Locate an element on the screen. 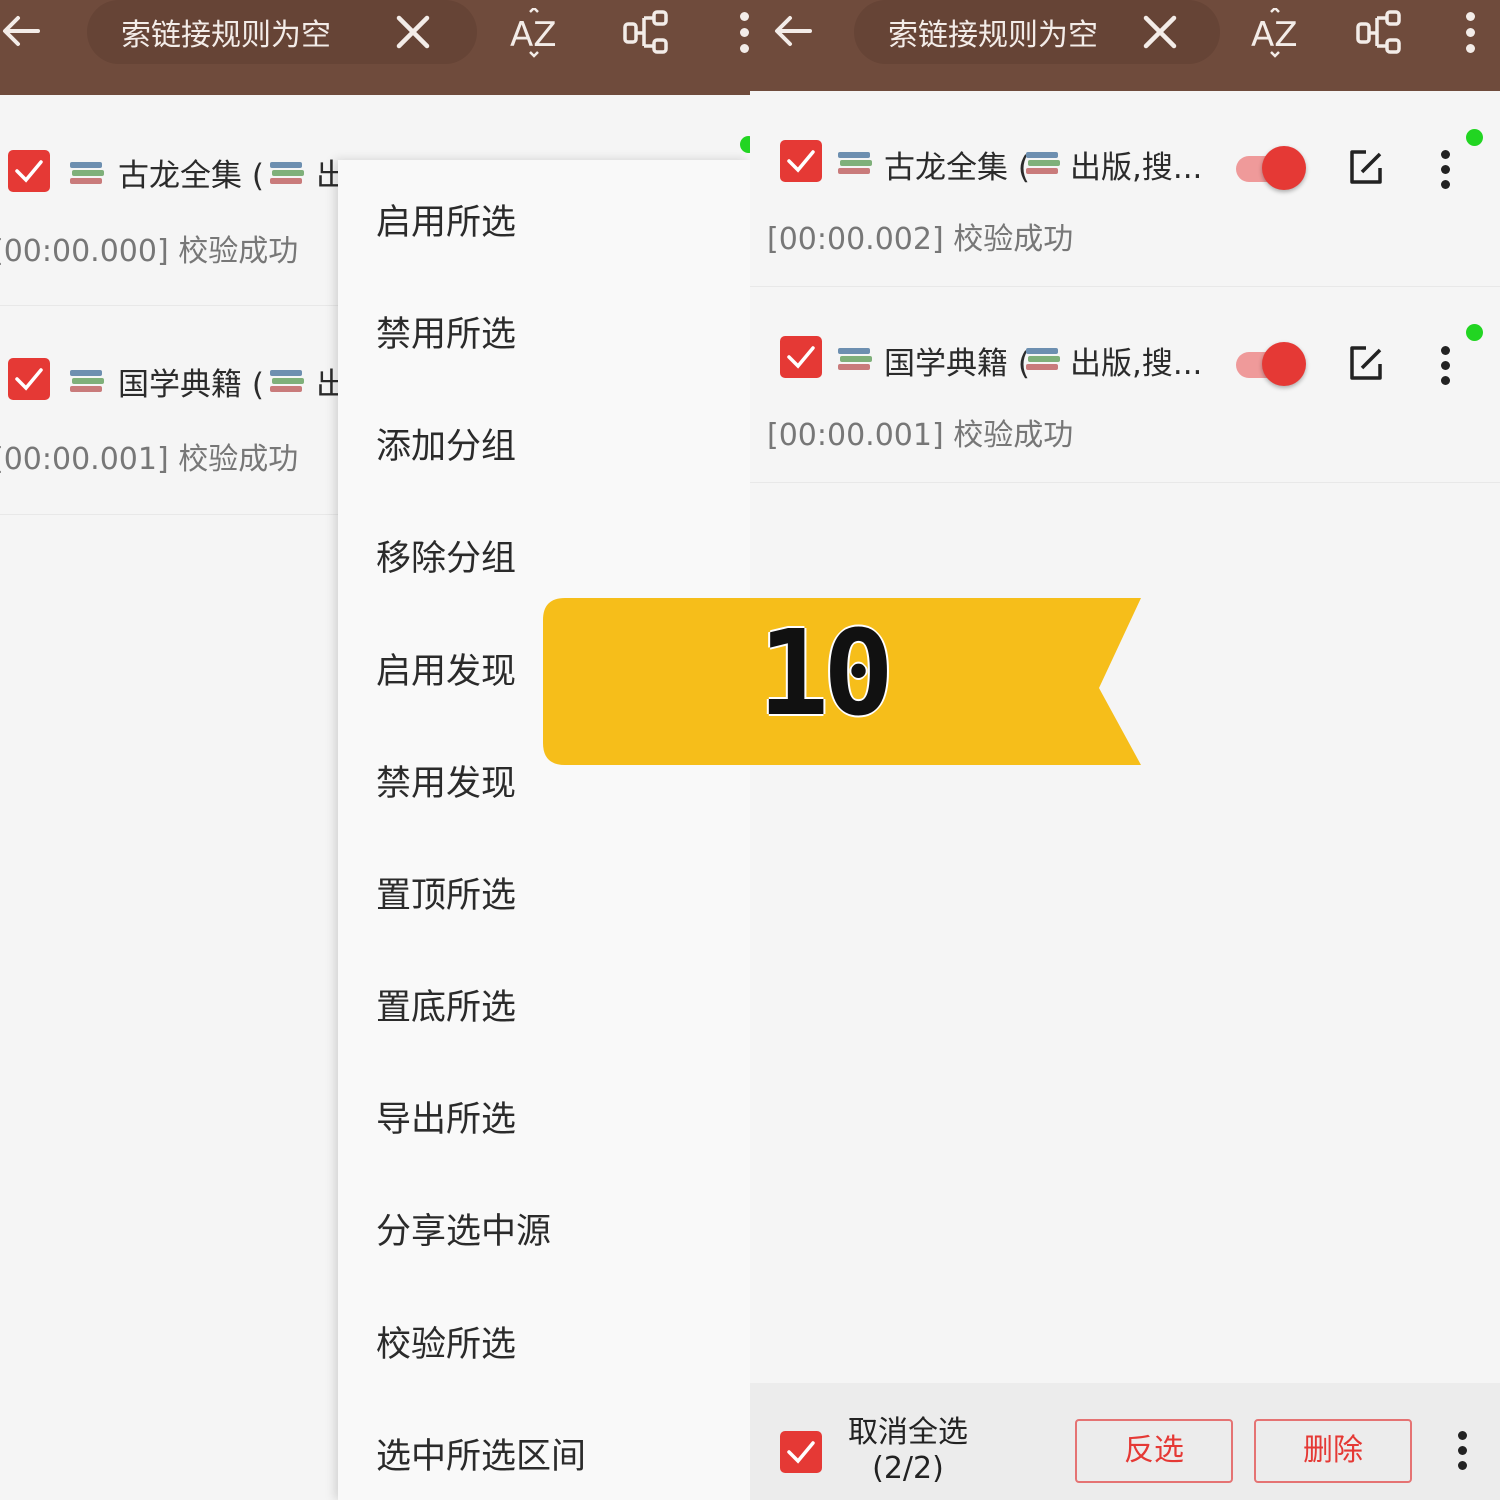 The width and height of the screenshot is (1500, 1500). step-number: 10 is located at coordinates (825, 673).